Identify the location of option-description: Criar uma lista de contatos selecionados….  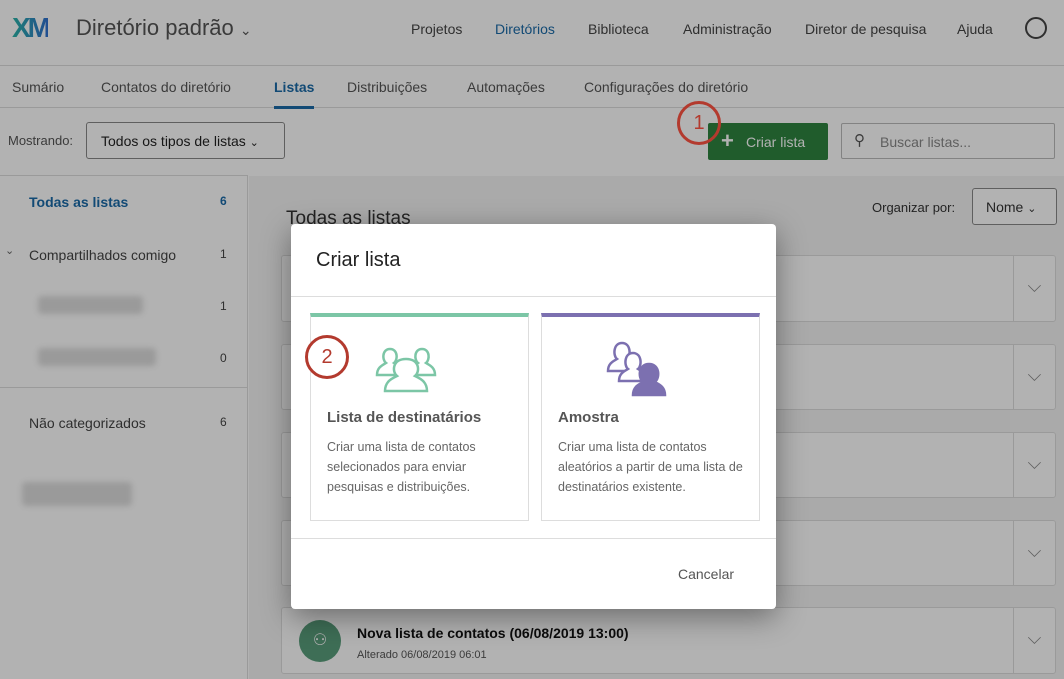
(401, 467).